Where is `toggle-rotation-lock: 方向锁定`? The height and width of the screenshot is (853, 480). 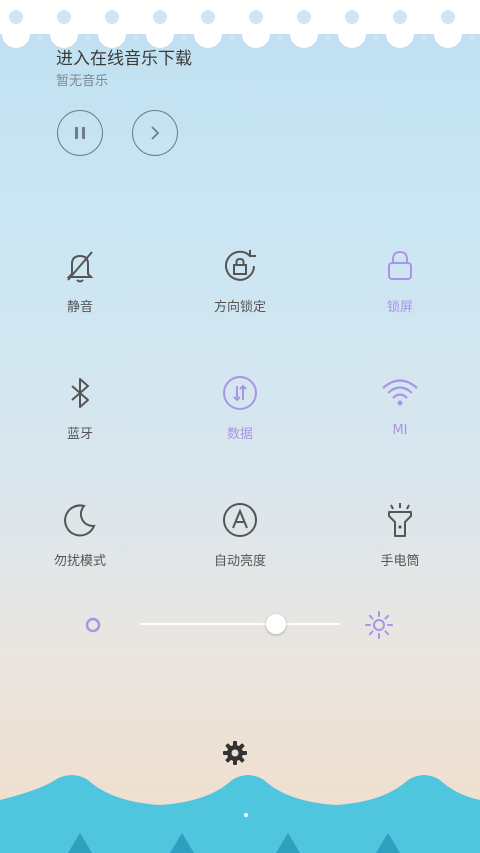 toggle-rotation-lock: 方向锁定 is located at coordinates (240, 296).